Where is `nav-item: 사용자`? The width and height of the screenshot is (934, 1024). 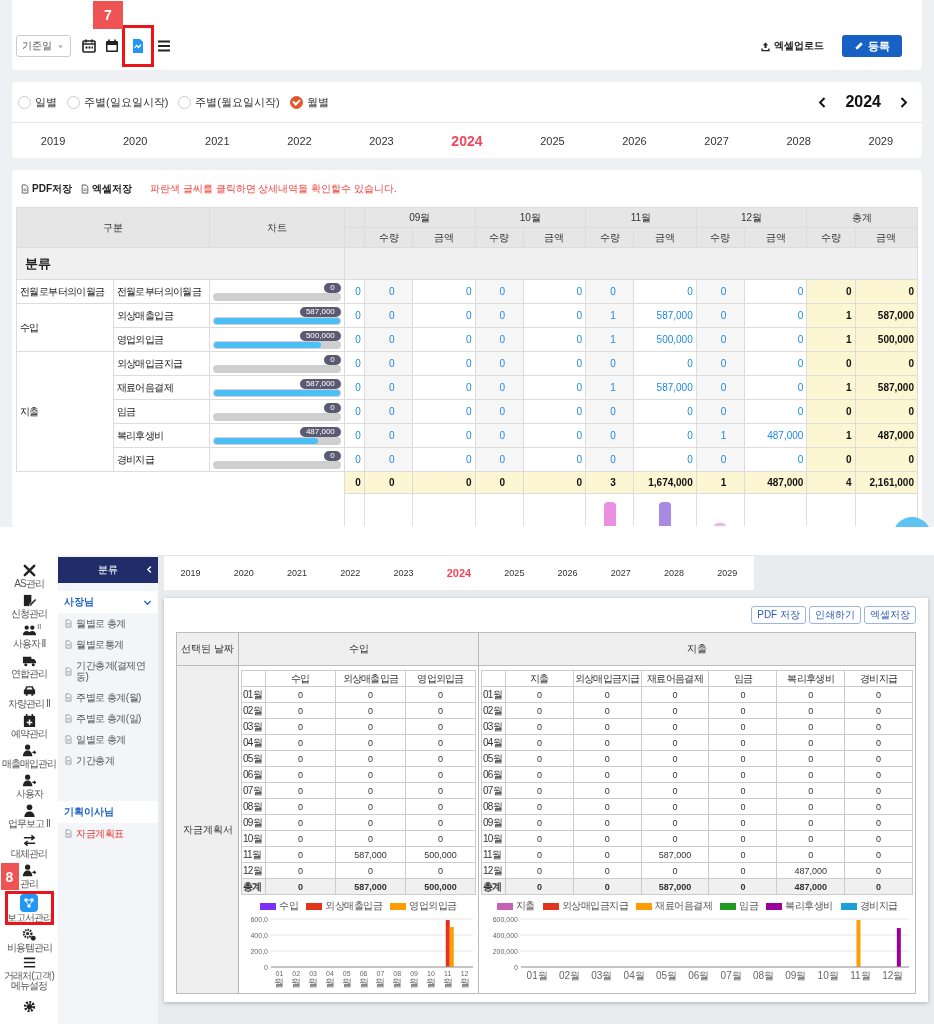 nav-item: 사용자 is located at coordinates (29, 786).